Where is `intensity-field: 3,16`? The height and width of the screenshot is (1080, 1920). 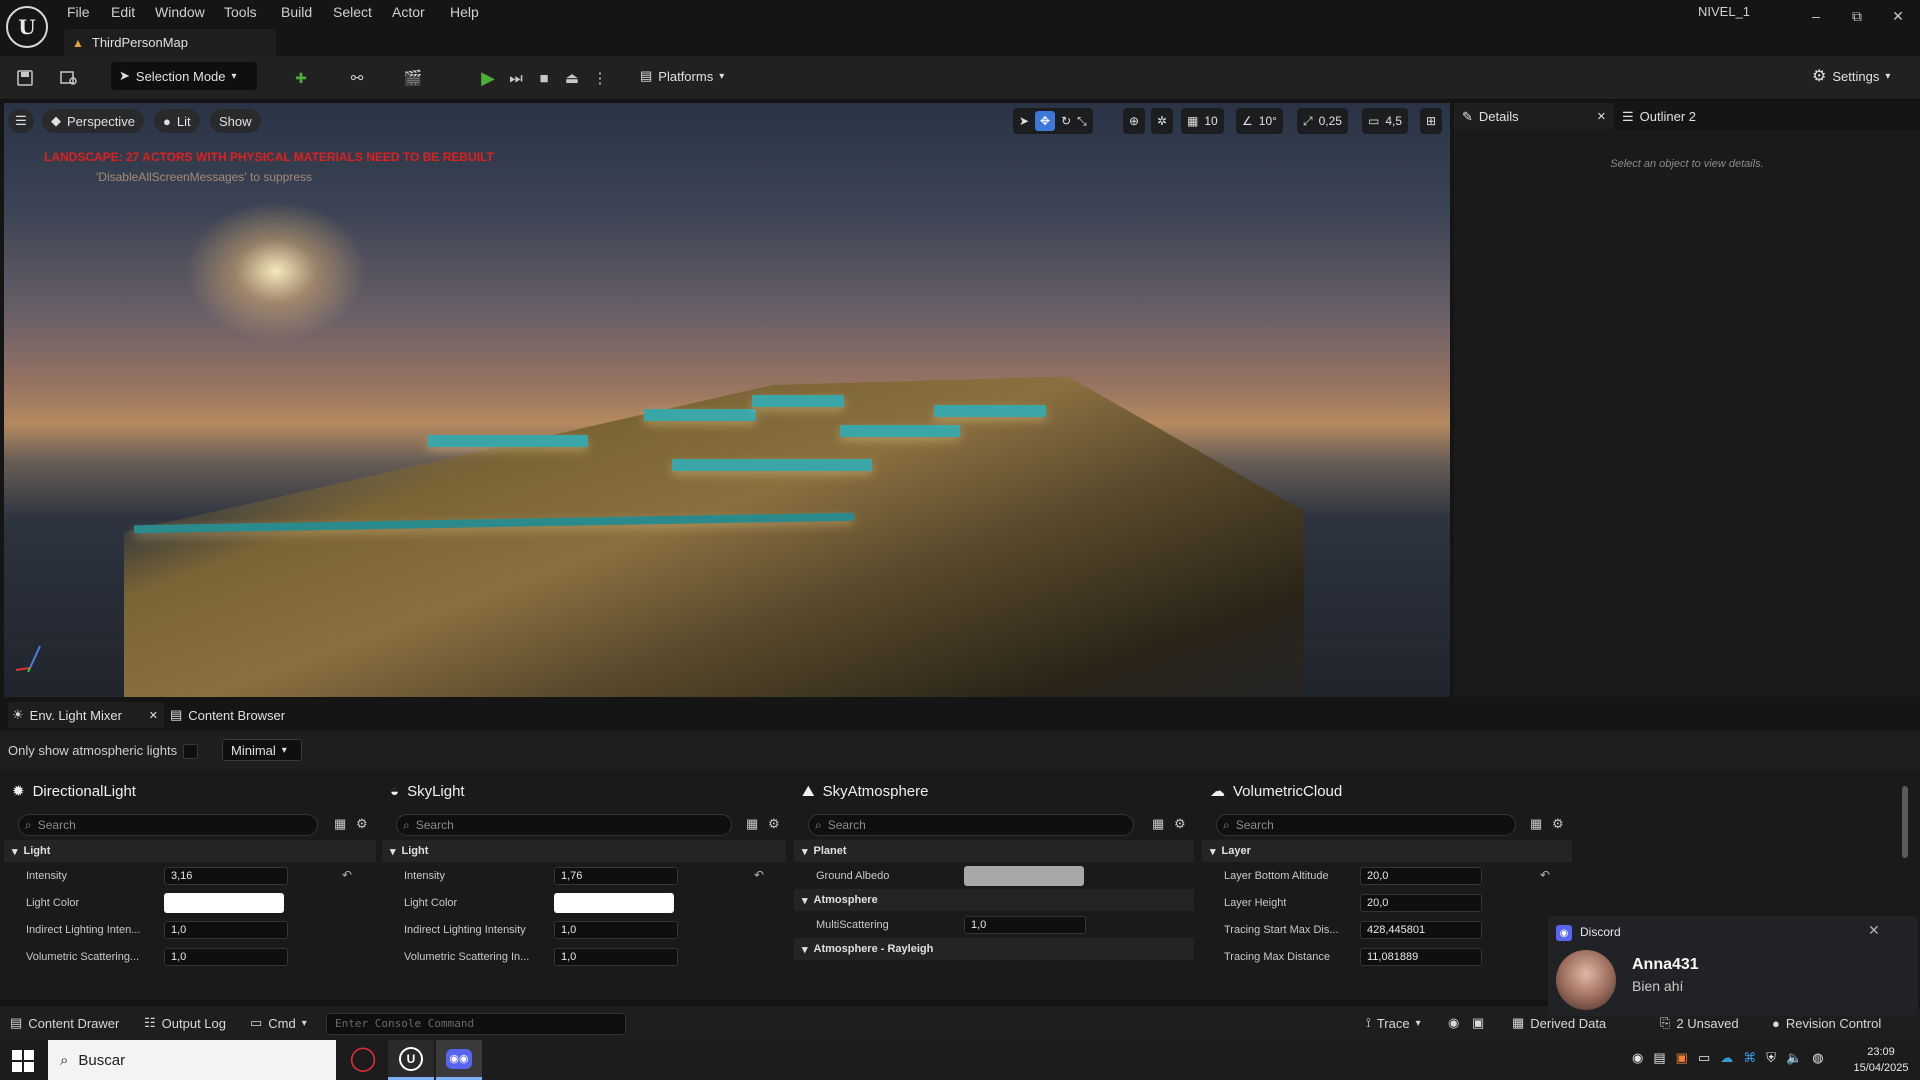 intensity-field: 3,16 is located at coordinates (226, 875).